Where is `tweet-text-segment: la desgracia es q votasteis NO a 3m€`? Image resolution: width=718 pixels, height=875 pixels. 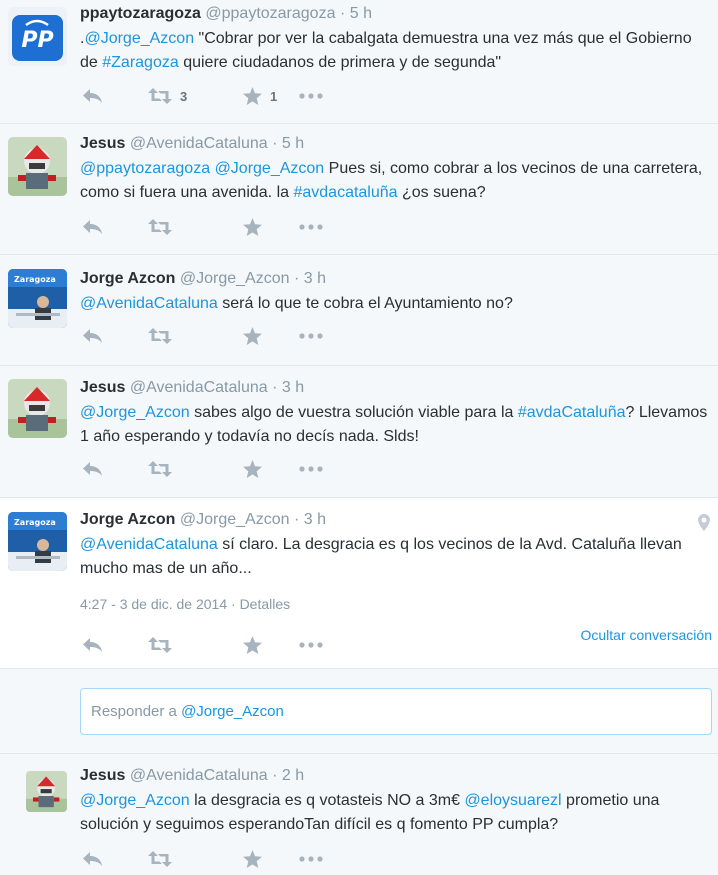 tweet-text-segment: la desgracia es q votasteis NO a 3m€ is located at coordinates (327, 800).